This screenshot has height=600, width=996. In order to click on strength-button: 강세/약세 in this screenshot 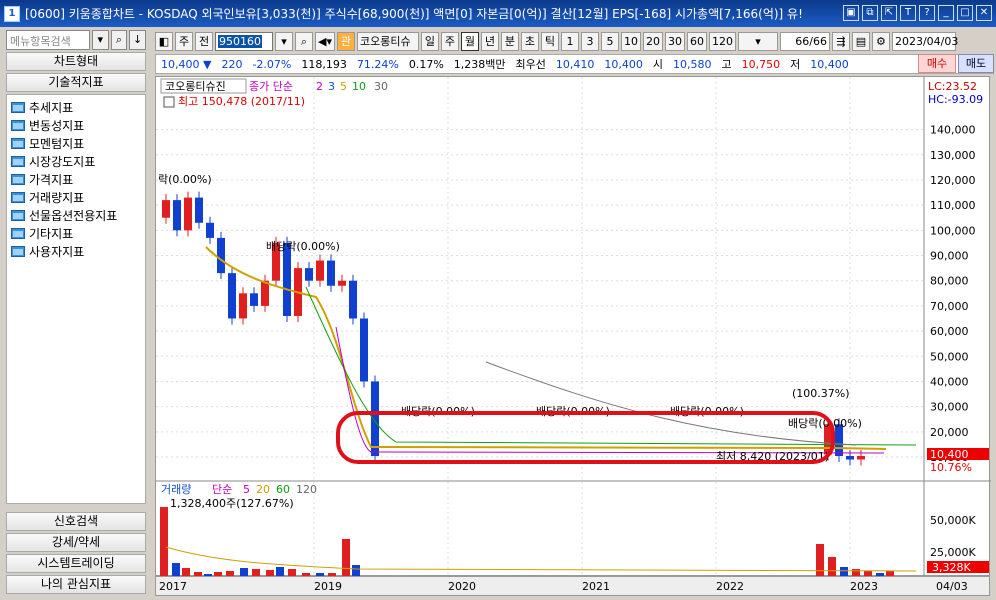, I will do `click(76, 542)`.